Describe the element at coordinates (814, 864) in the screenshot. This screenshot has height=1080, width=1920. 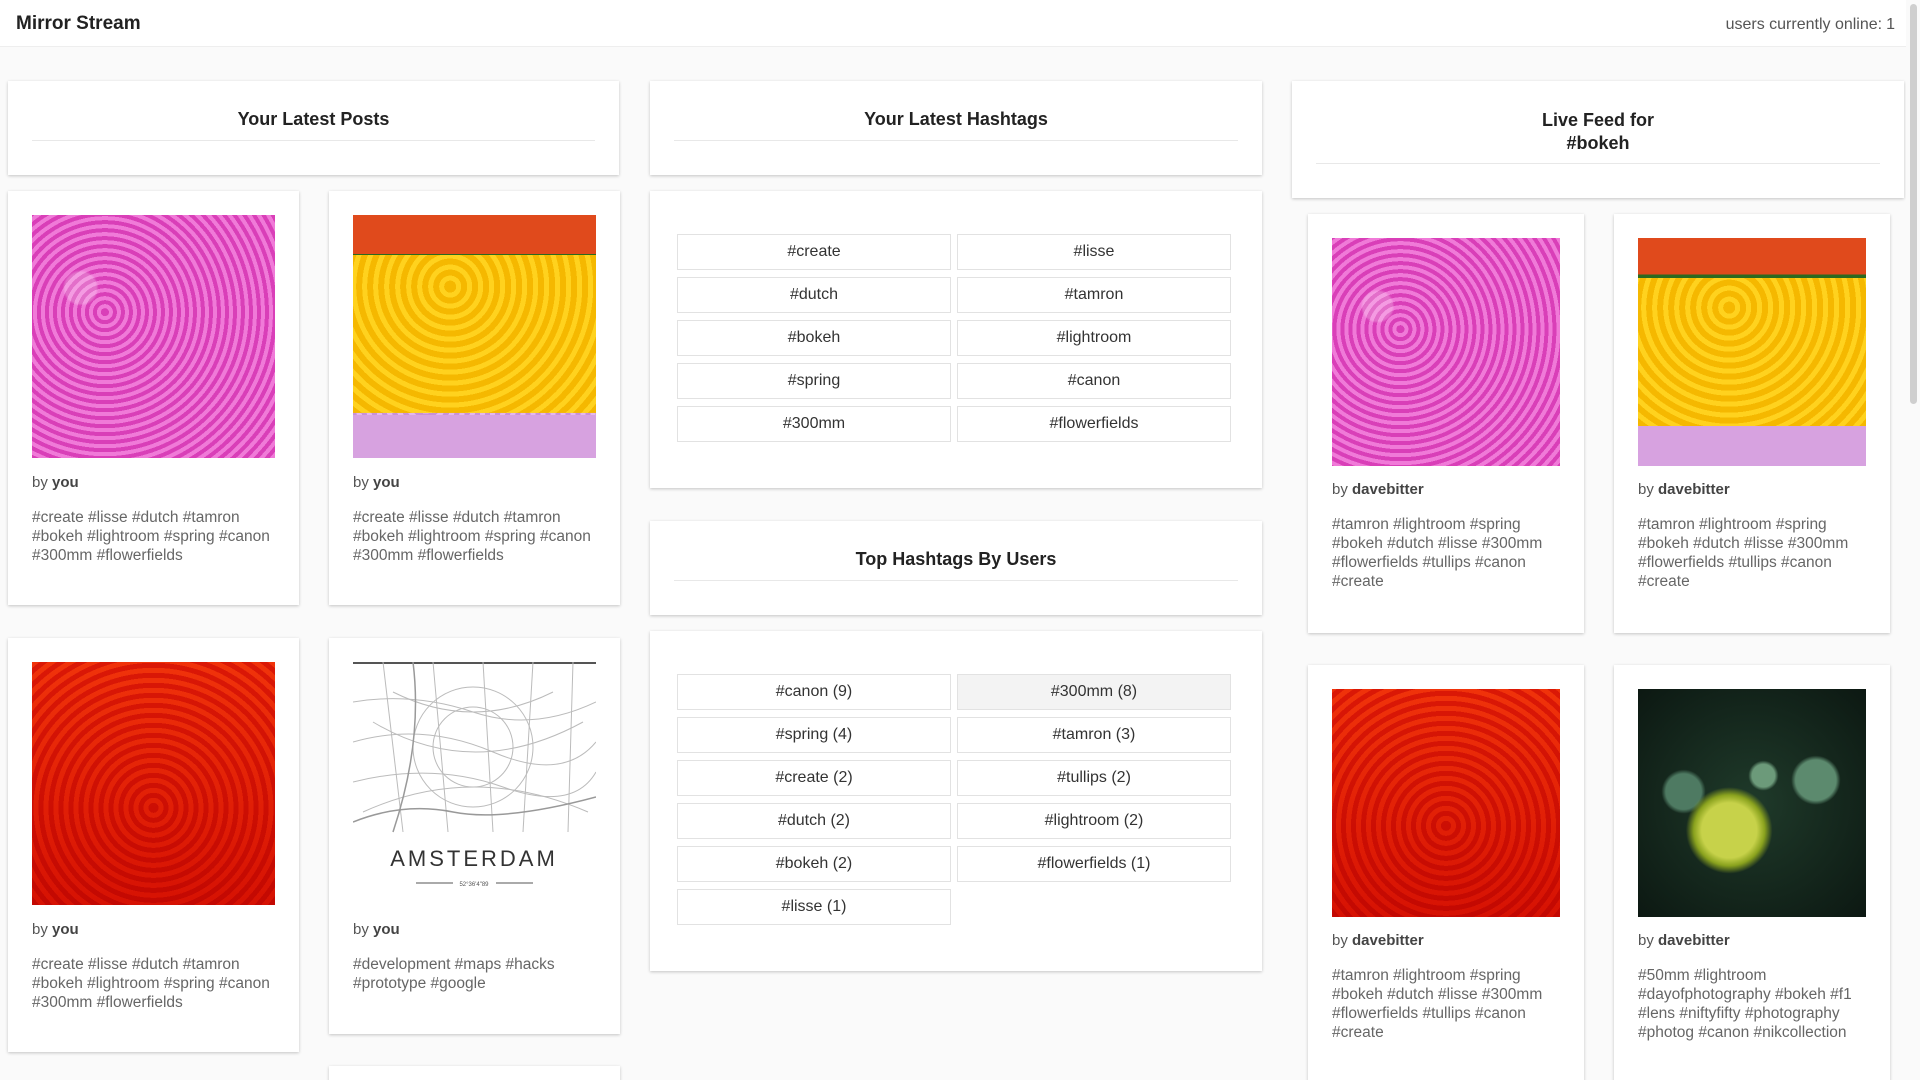
I see `top-hashtag-chip: #bokeh (2)` at that location.